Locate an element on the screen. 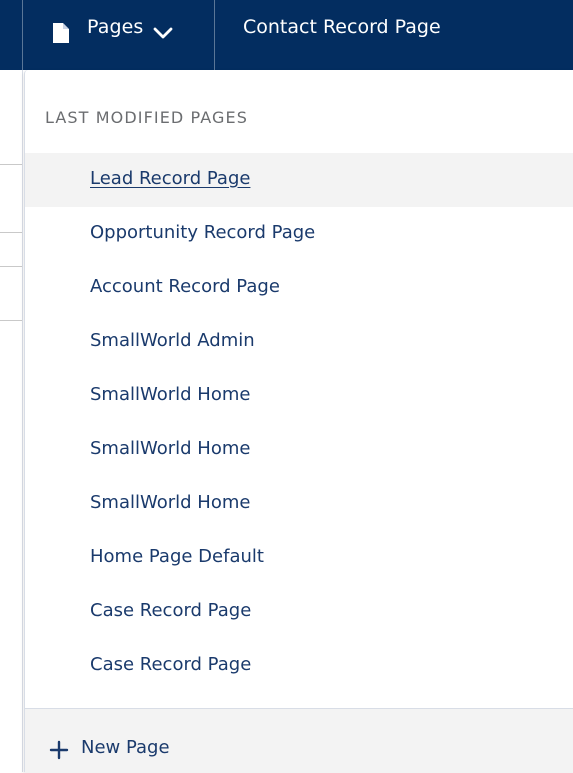  list-item: Opportunity Record Page is located at coordinates (299, 234).